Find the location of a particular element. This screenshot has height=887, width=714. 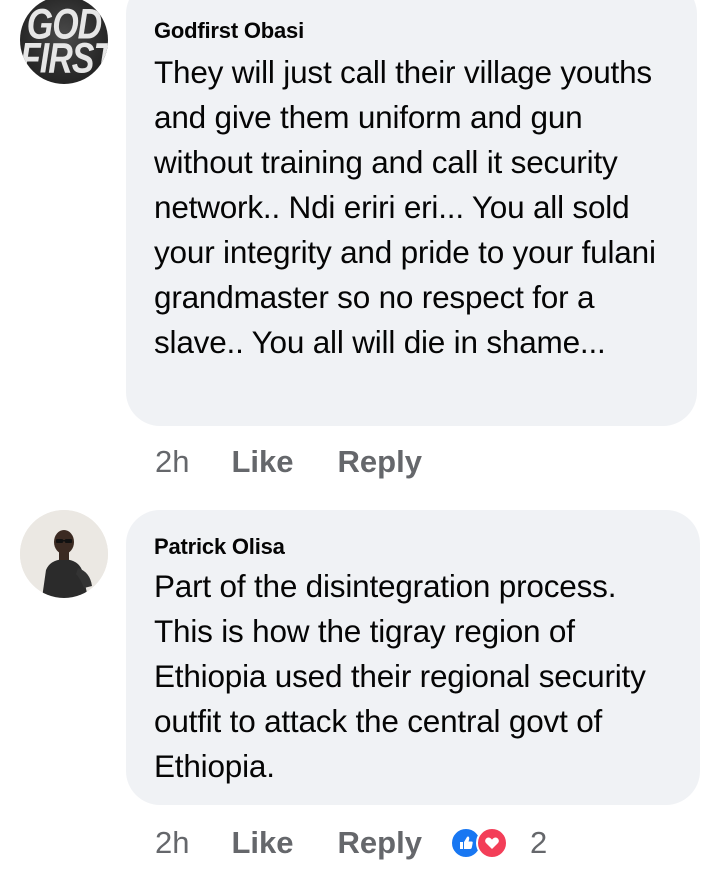

avatar-image is located at coordinates (64, 554).